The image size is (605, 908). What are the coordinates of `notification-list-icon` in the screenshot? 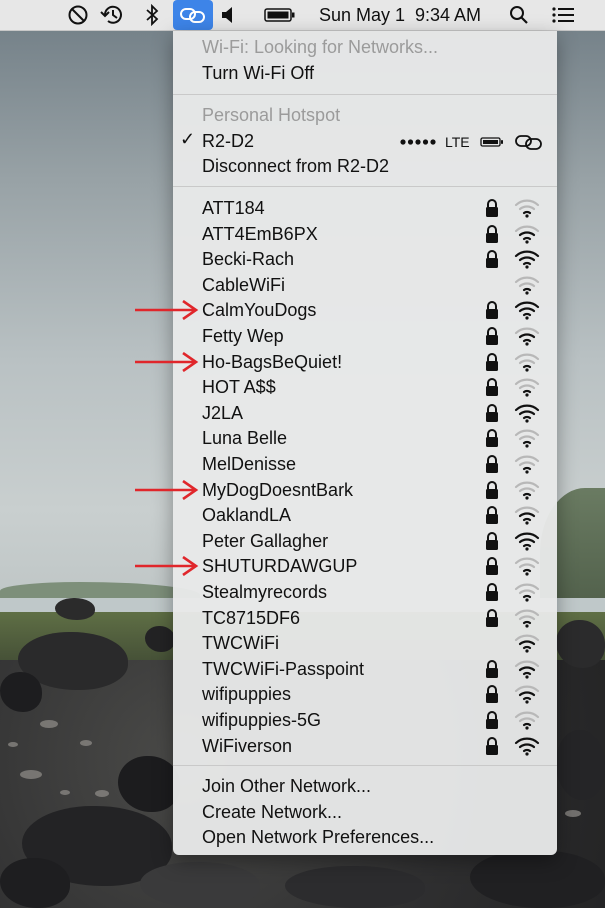 It's located at (563, 15).